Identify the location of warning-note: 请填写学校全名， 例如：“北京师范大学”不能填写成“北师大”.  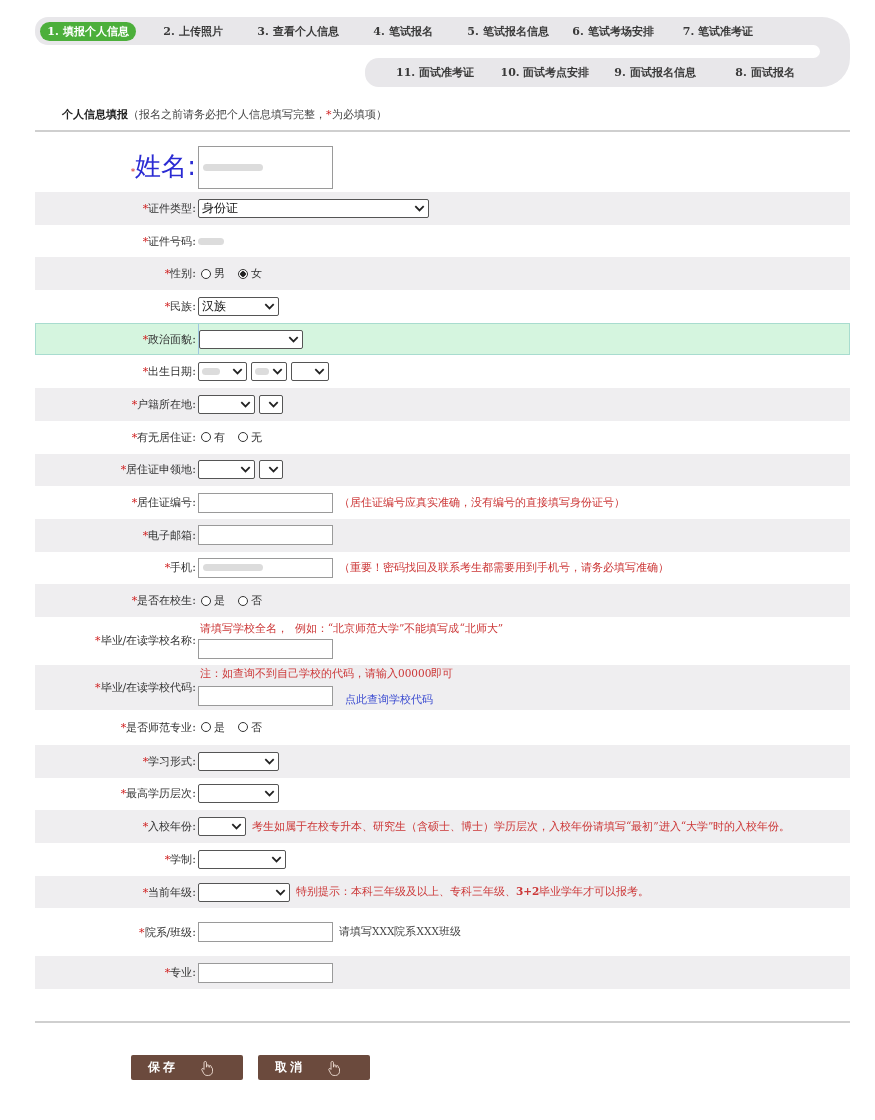
(352, 629).